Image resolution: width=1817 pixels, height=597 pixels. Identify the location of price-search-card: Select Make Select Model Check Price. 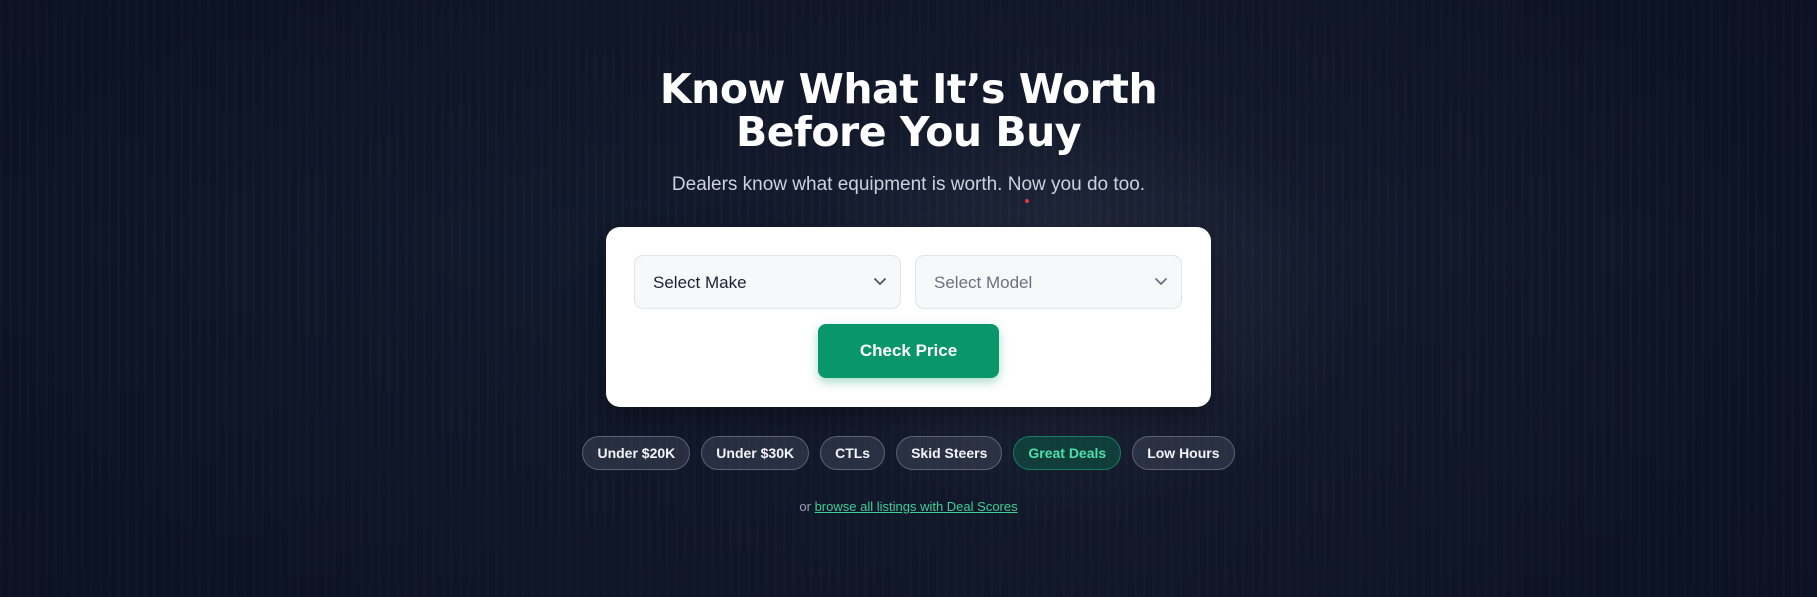
(908, 317).